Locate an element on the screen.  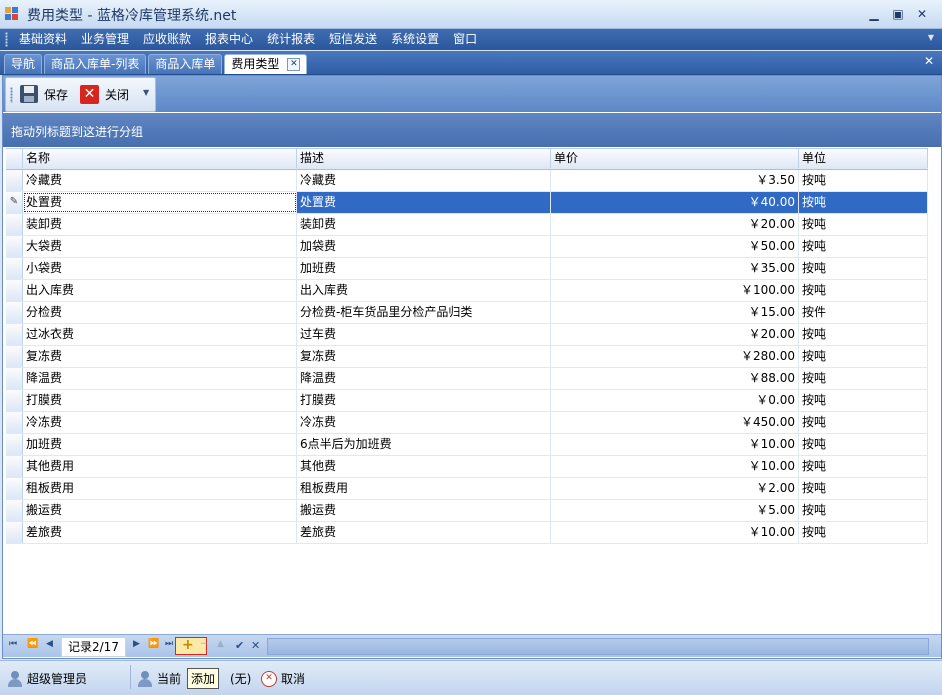
table-row: 装卸费 装卸费 ￥20.00 按吨 is located at coordinates (467, 225).